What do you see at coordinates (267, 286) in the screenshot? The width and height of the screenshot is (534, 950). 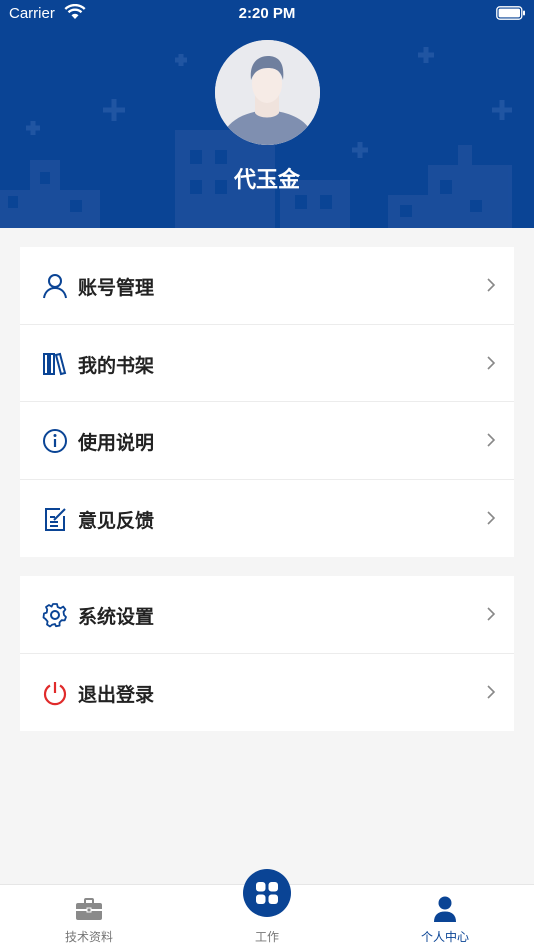 I see `menu-item-account-management: 账号管理` at bounding box center [267, 286].